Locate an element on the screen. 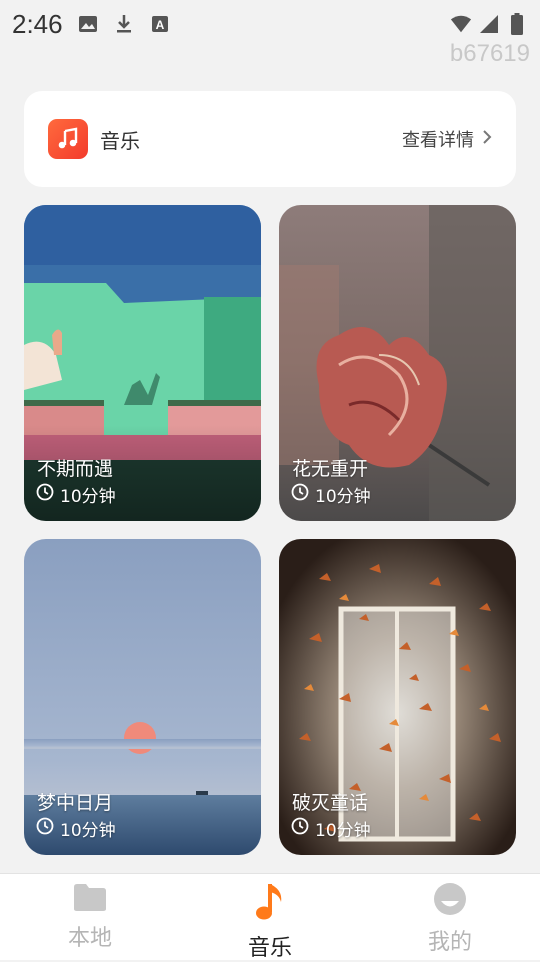  view-details-link: 查看详情 is located at coordinates (447, 139).